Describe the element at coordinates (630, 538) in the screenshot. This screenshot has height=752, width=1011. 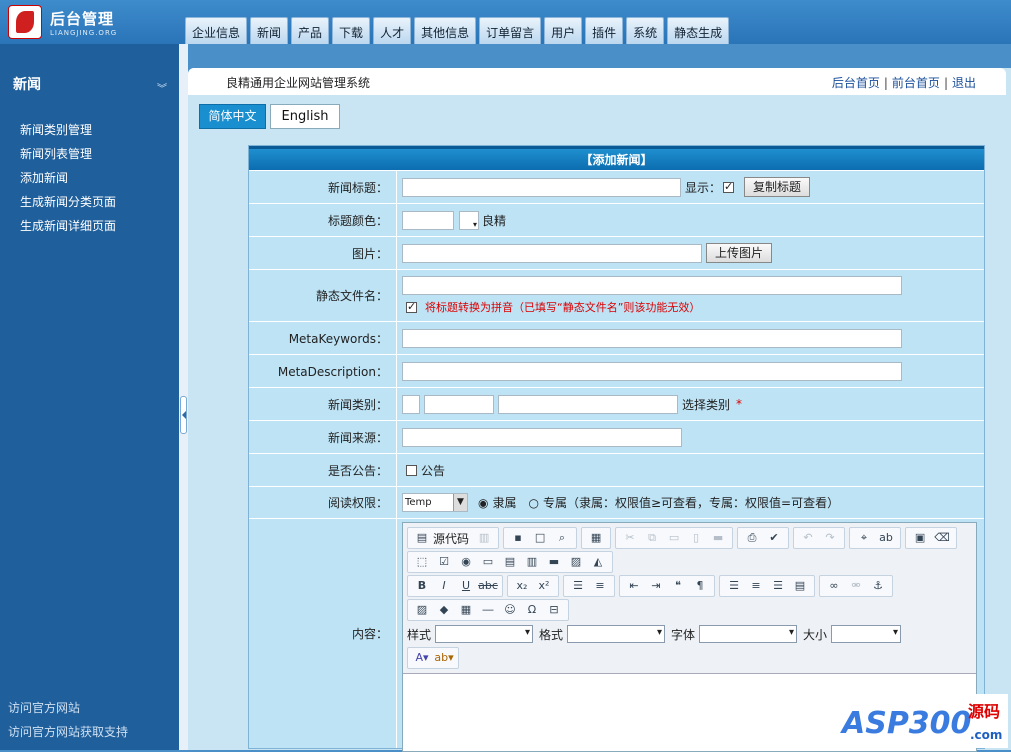
I see `cut-icon: ✂` at that location.